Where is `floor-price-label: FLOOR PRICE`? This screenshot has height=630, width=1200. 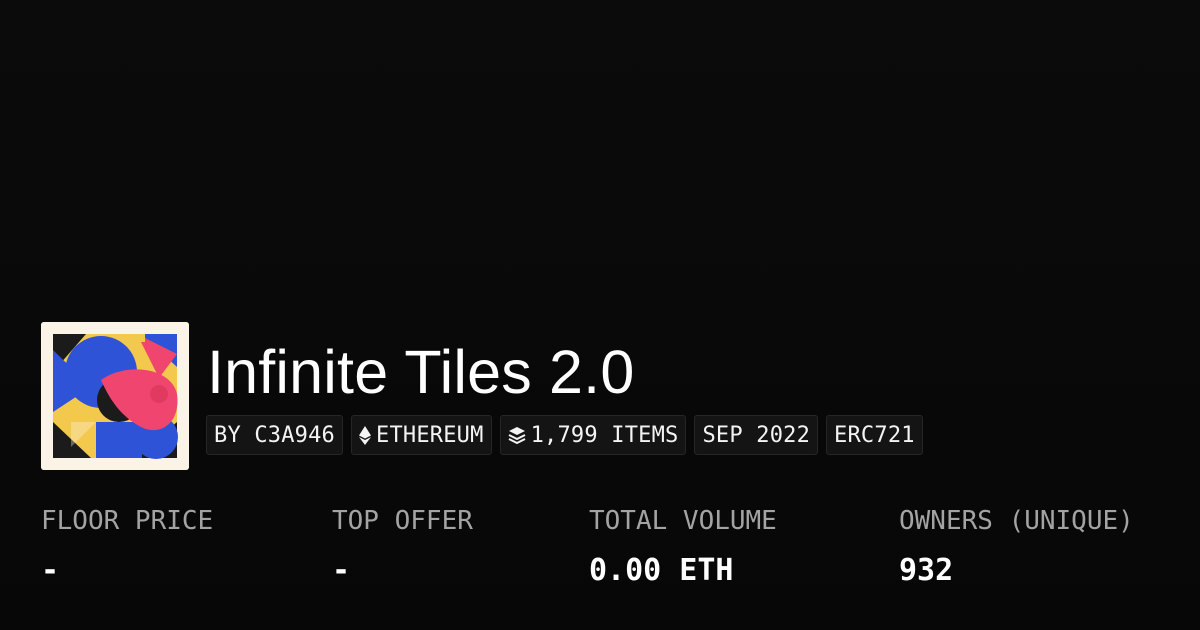
floor-price-label: FLOOR PRICE is located at coordinates (127, 521).